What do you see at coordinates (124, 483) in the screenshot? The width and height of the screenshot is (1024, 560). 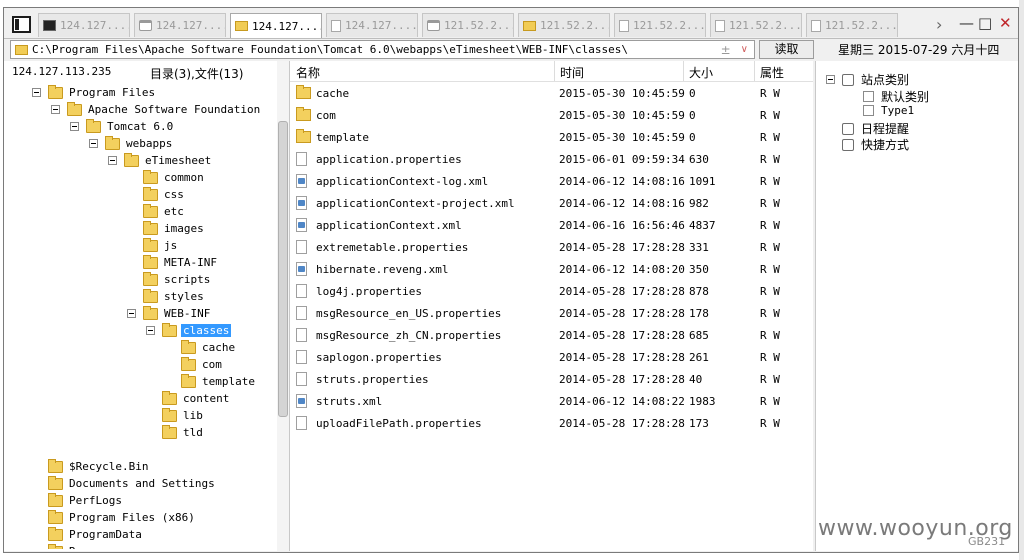 I see `tree-node: Documents and Settings` at bounding box center [124, 483].